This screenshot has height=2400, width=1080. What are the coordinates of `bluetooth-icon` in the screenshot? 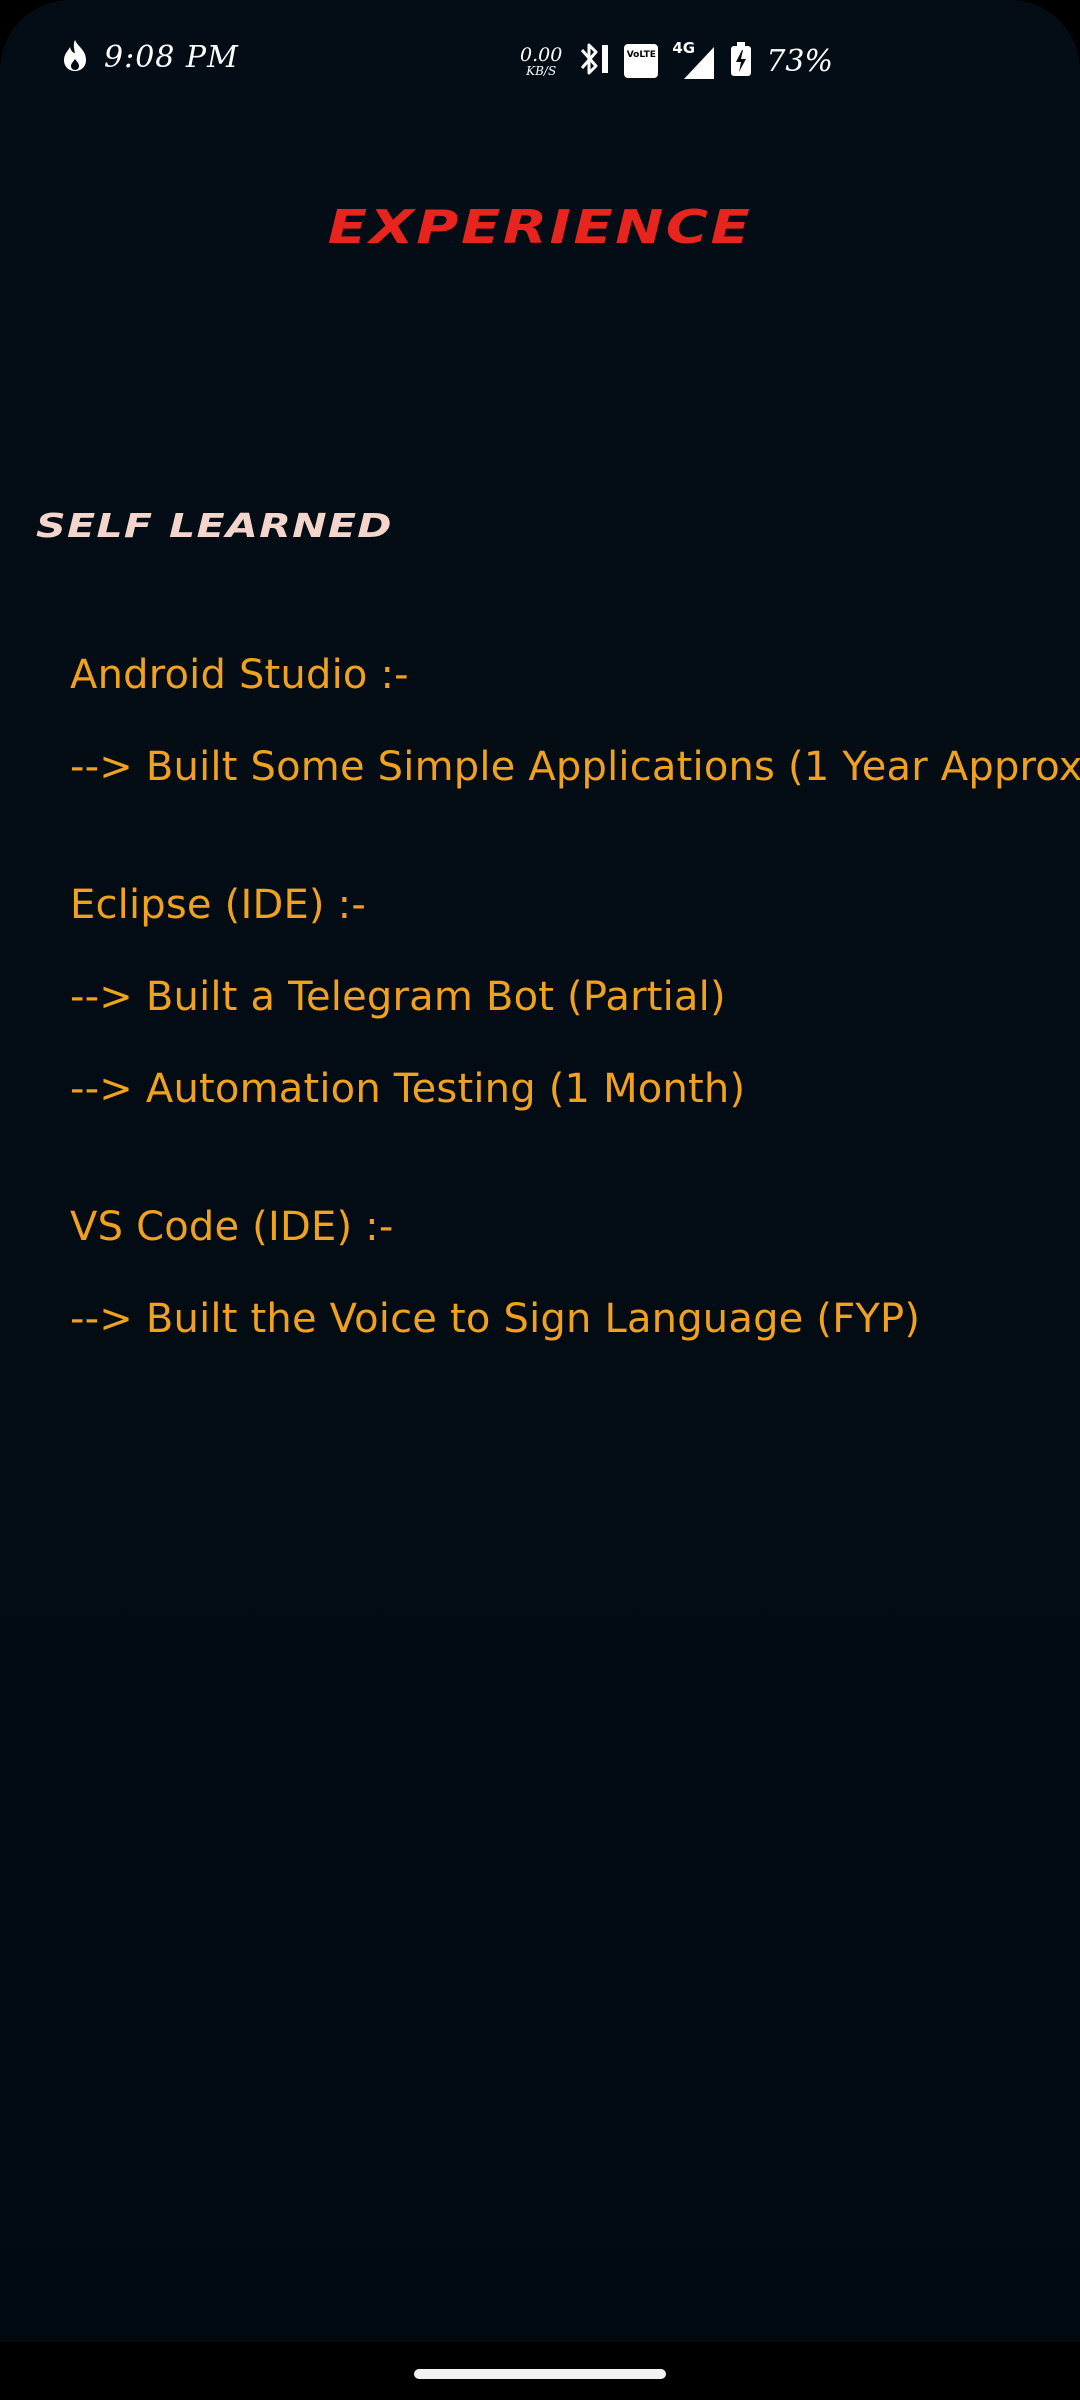 It's located at (593, 61).